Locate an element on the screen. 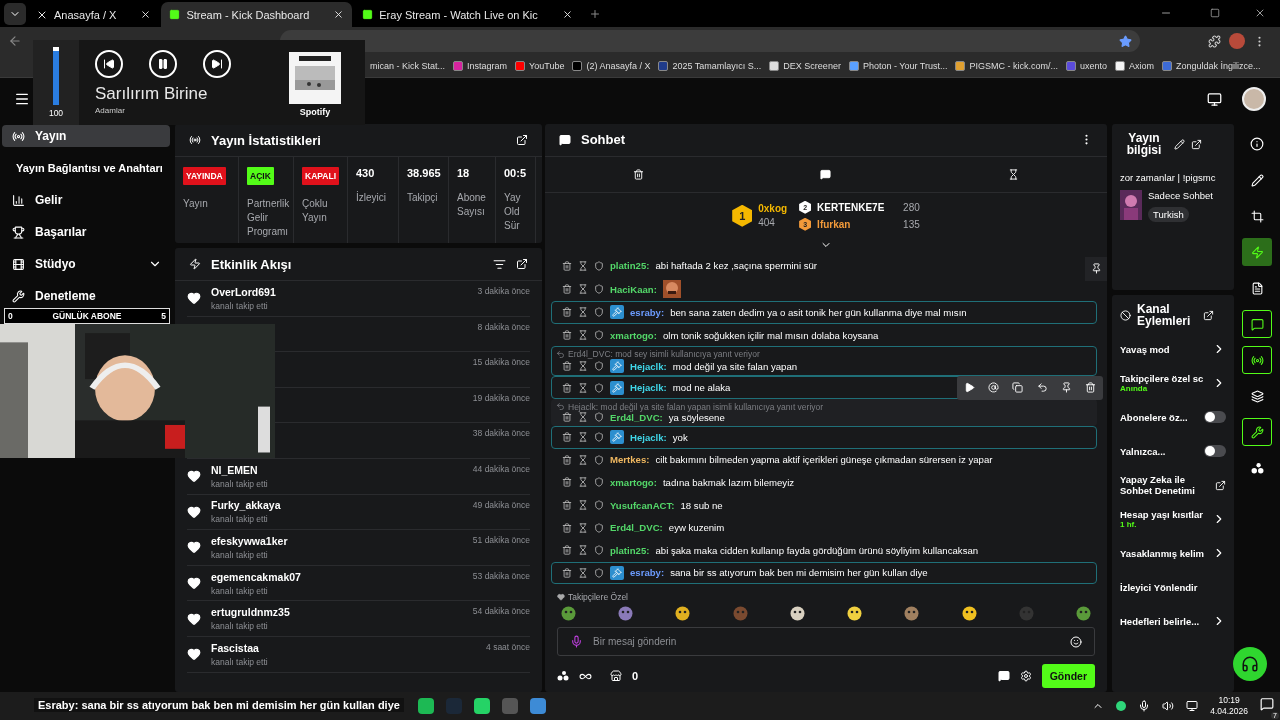  bookmark: uxento is located at coordinates (1086, 66).